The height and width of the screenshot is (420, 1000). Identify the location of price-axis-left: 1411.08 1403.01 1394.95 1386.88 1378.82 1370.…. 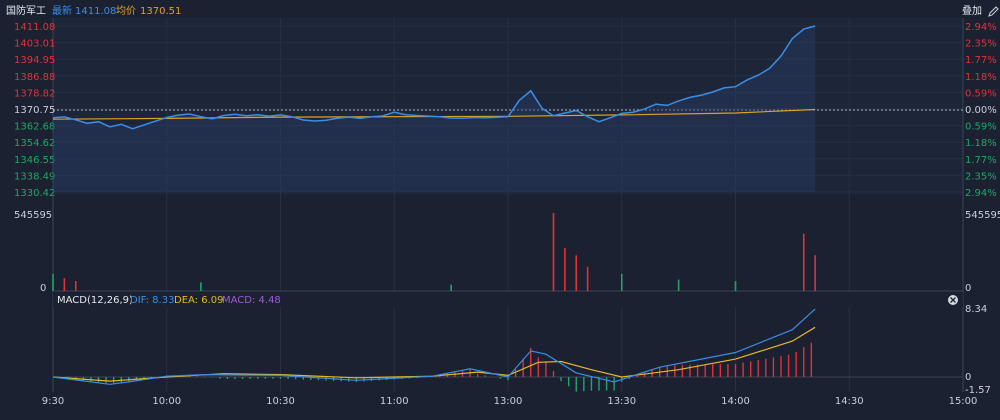
(34, 110).